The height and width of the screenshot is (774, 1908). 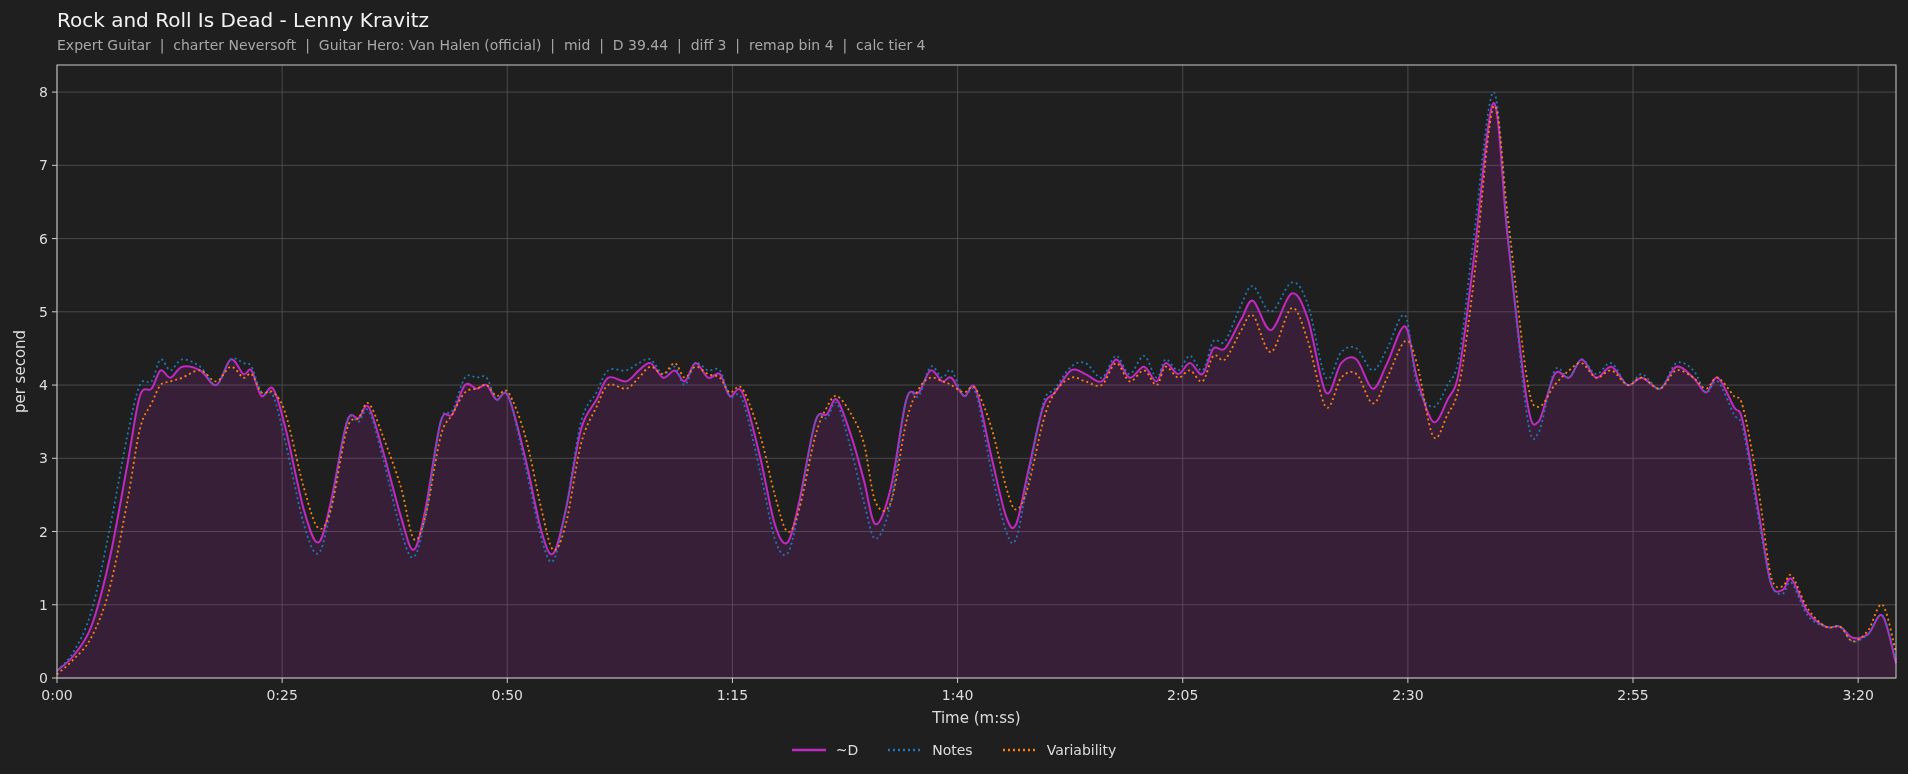 I want to click on tick-label: 0:00, so click(x=57, y=695).